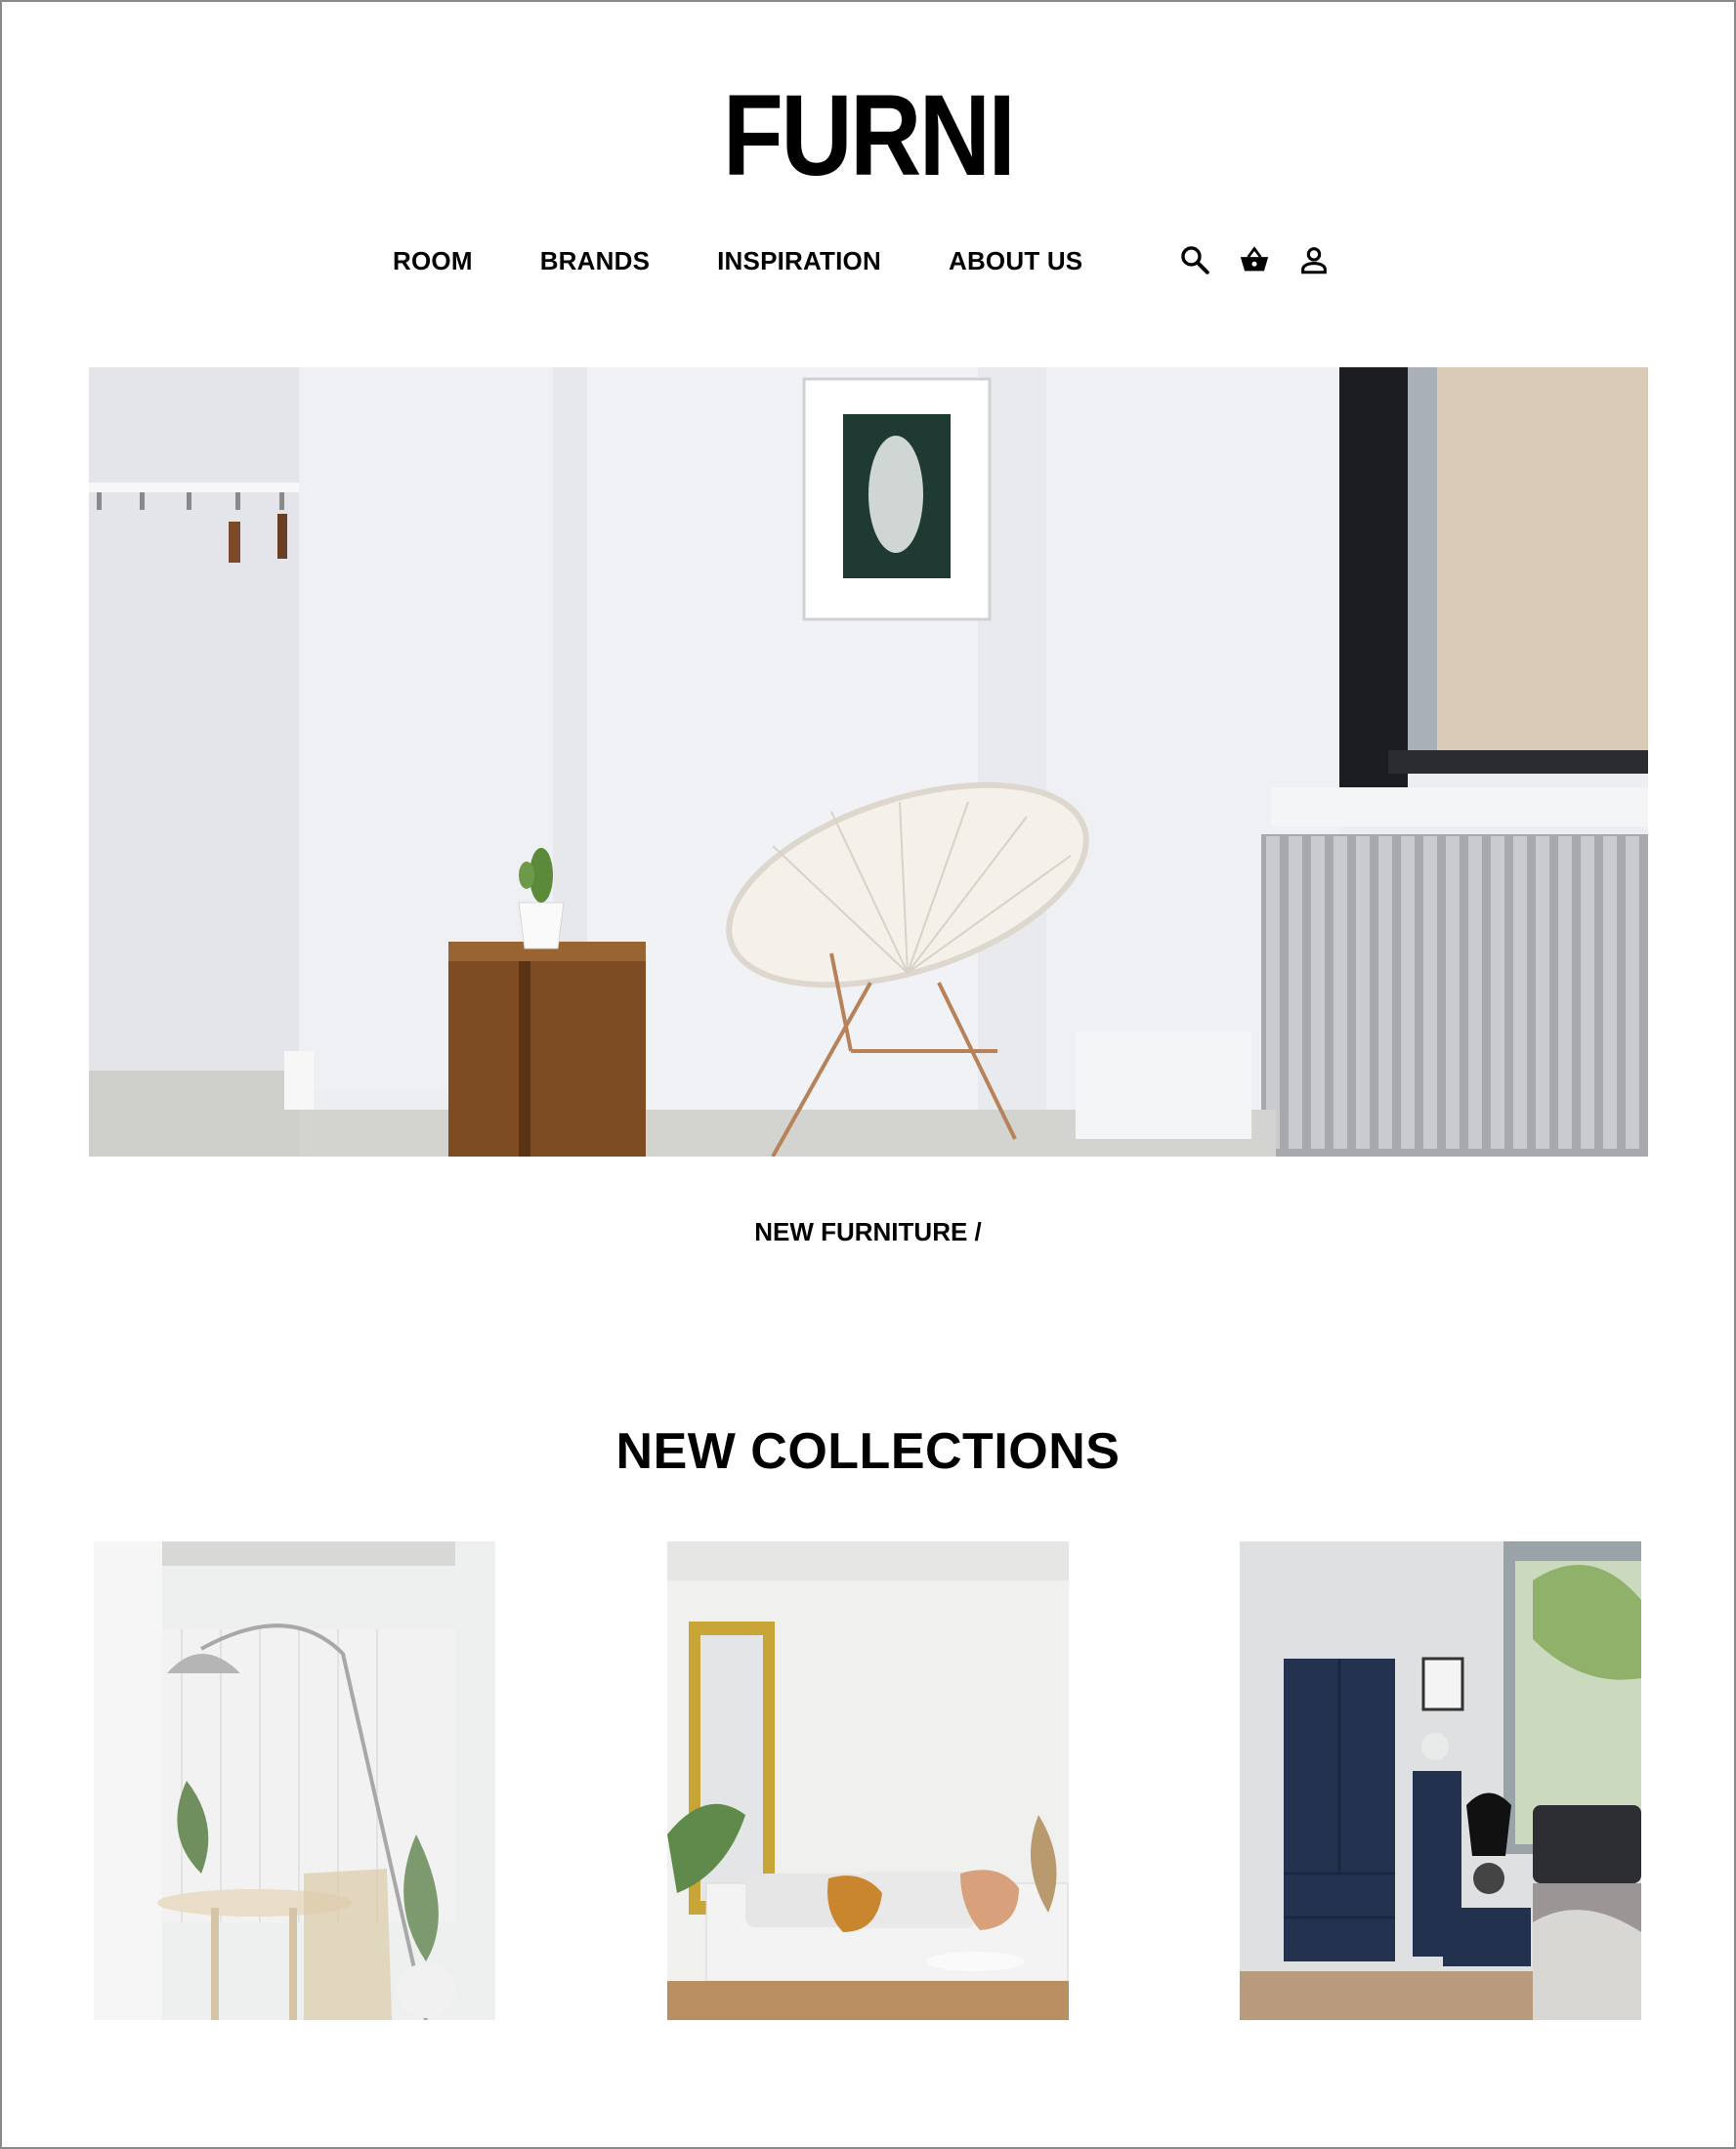  I want to click on main-nav: ROOM BRANDS INSPIRATION ABOUT US, so click(737, 261).